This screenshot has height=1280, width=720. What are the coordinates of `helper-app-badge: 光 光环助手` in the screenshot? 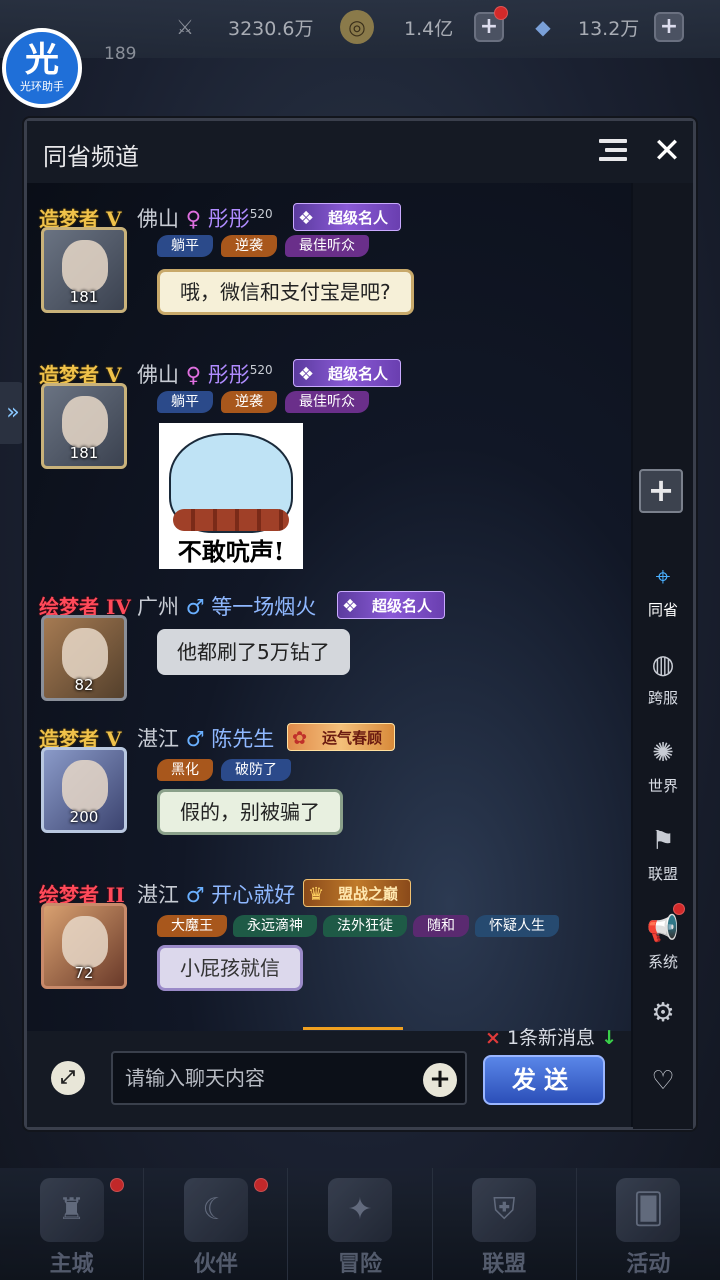 It's located at (42, 68).